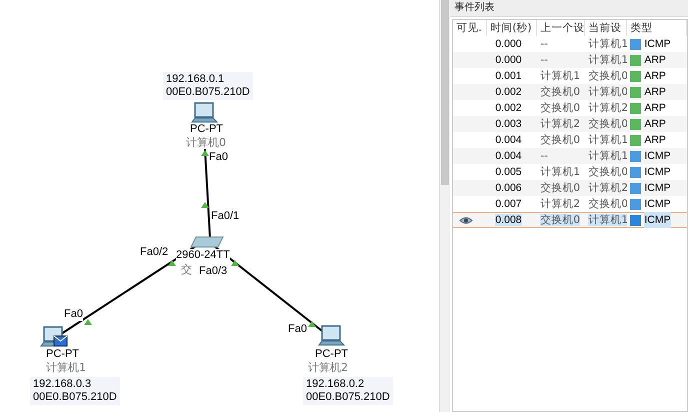  I want to click on event-row: 0.007 计算机2 交换机0 ICMP, so click(570, 204).